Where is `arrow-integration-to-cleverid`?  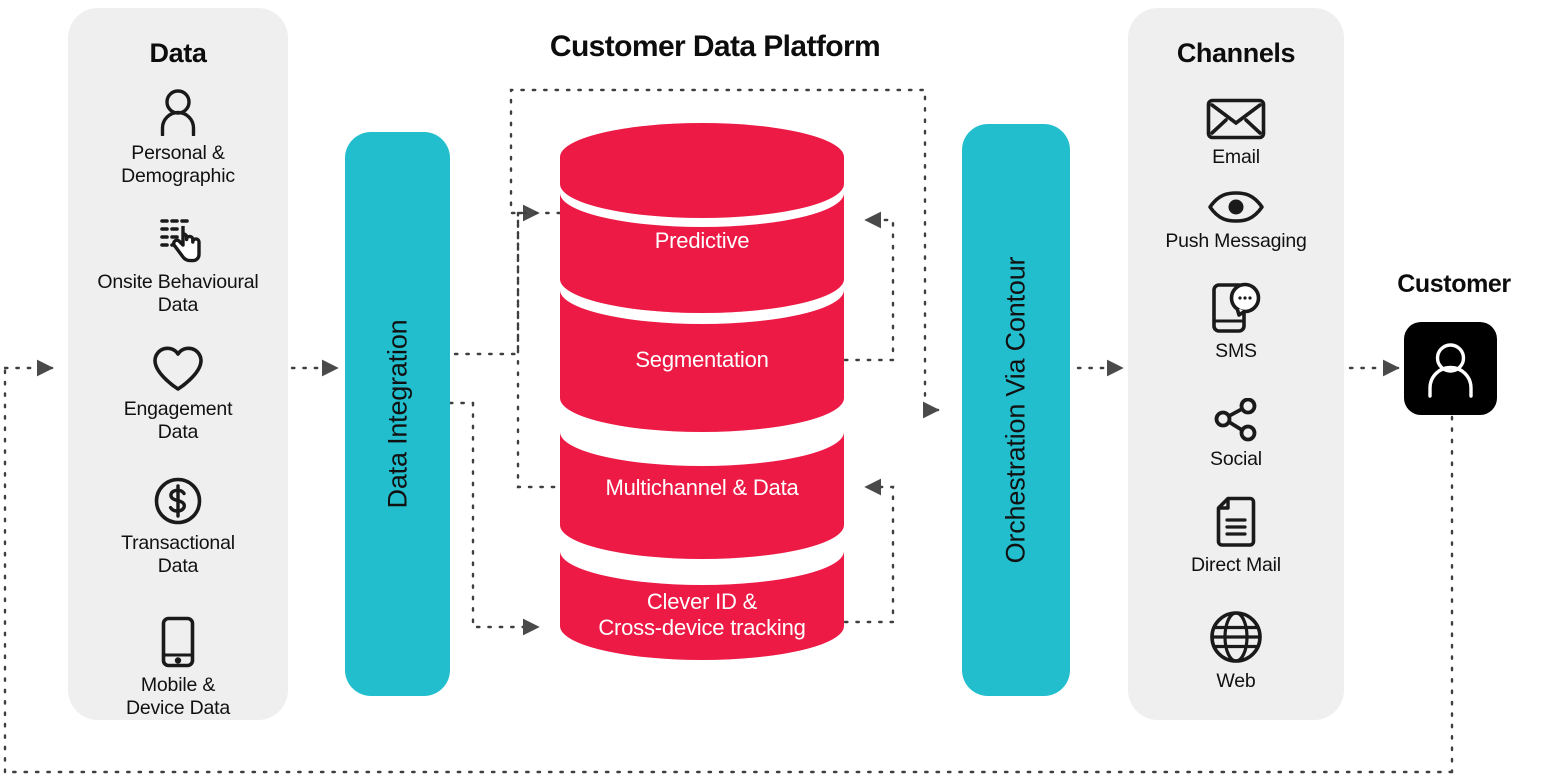 arrow-integration-to-cleverid is located at coordinates (505, 518).